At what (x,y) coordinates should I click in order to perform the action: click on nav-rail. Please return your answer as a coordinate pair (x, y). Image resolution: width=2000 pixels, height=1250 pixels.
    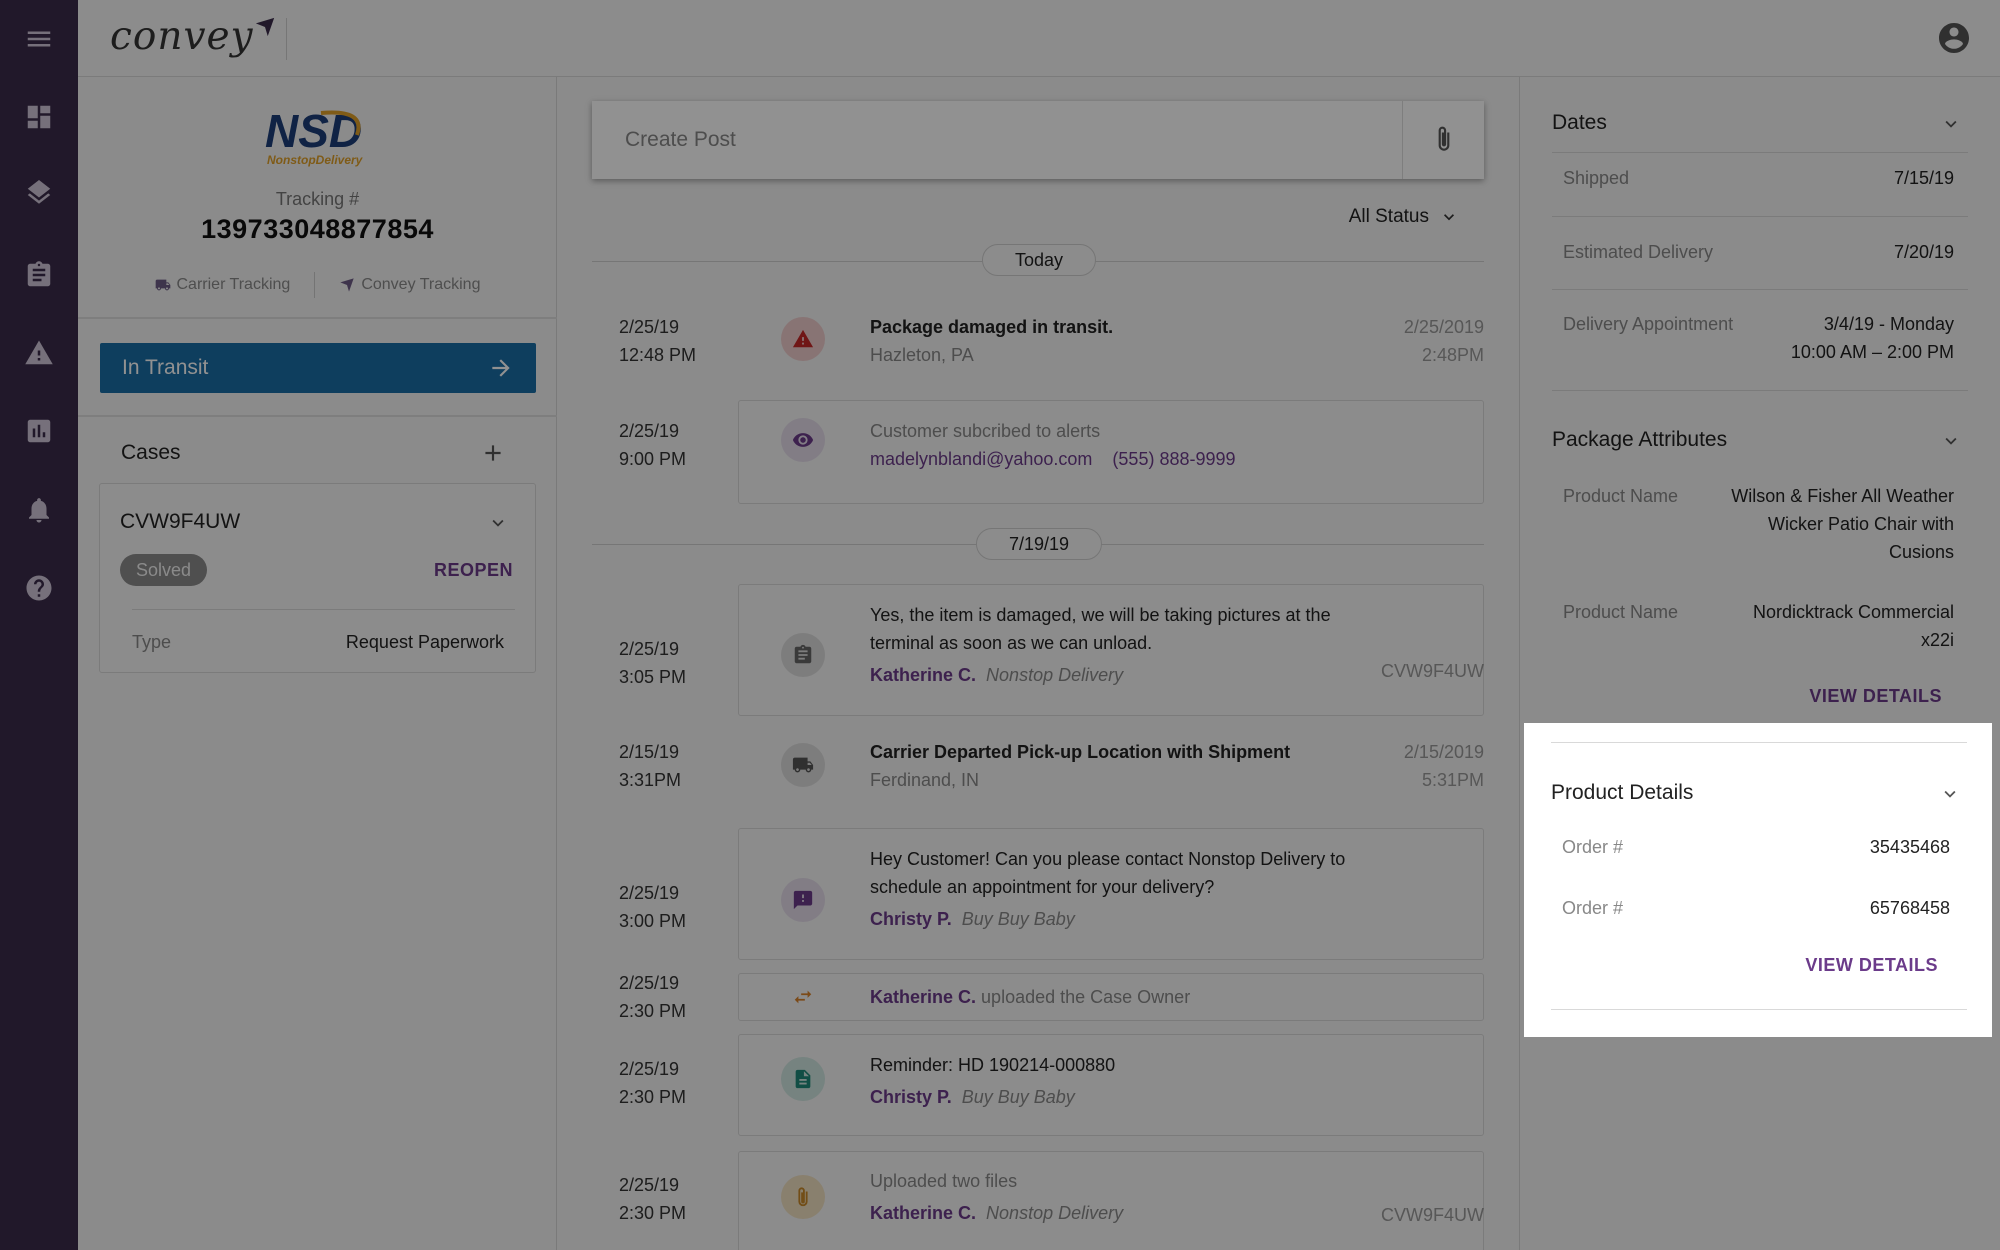
    Looking at the image, I should click on (39, 625).